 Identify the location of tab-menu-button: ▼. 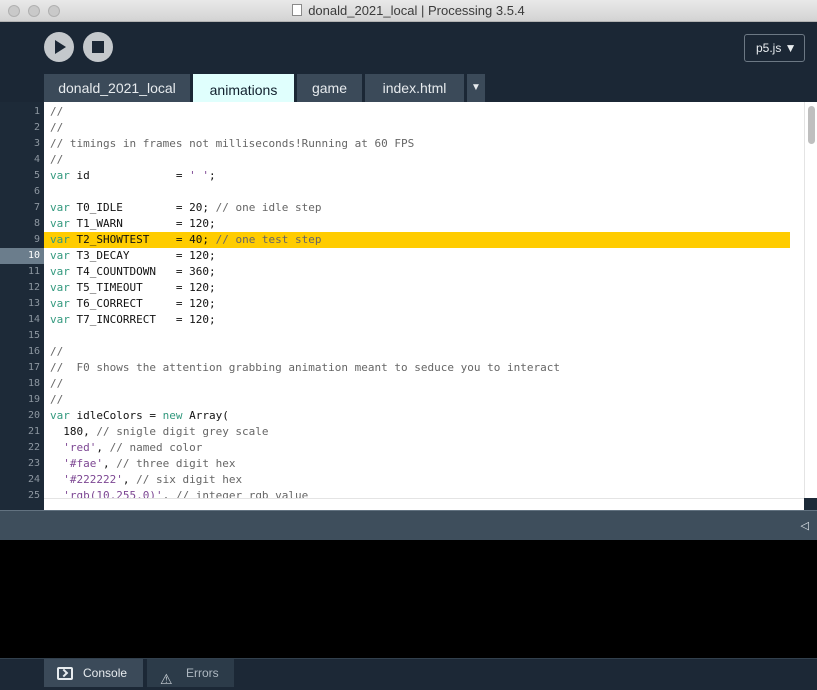
(476, 88).